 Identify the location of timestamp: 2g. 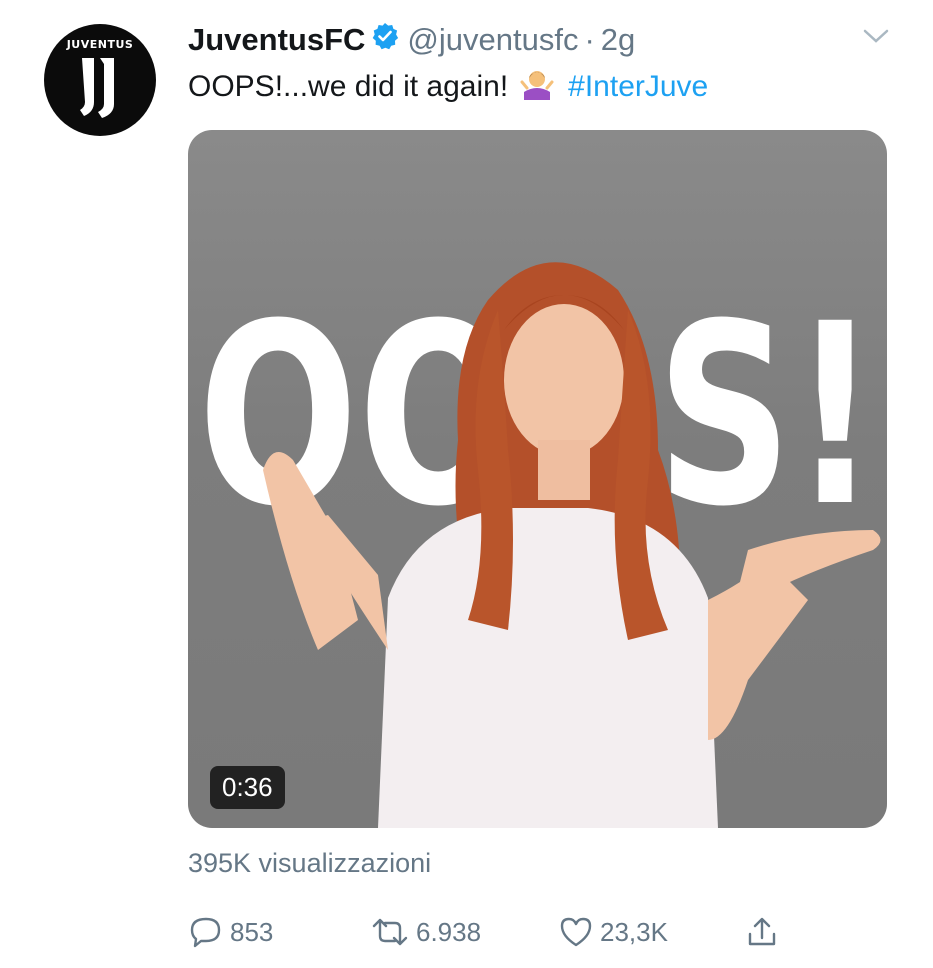
(618, 40).